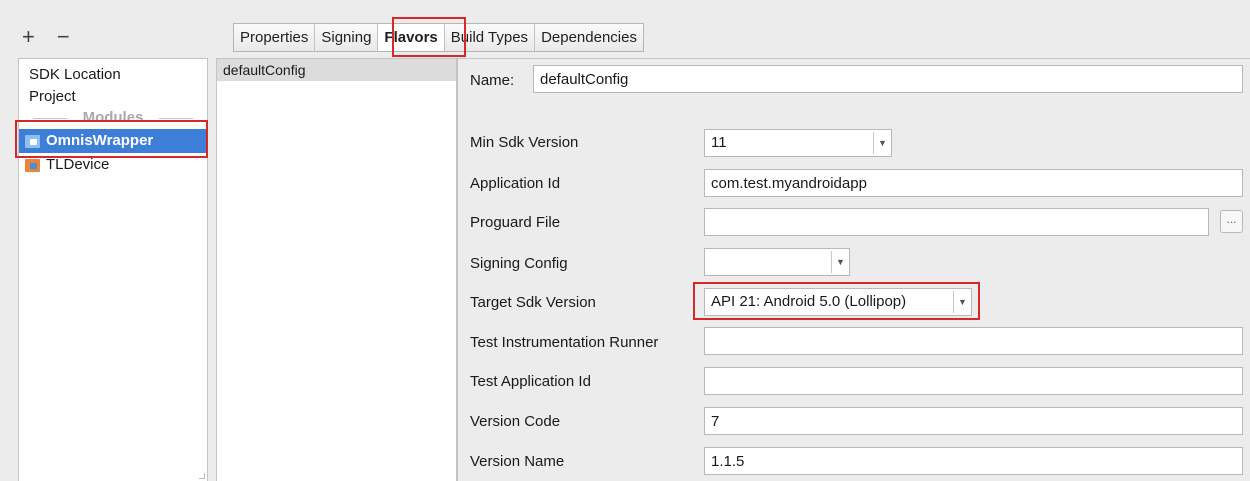 This screenshot has width=1250, height=481. I want to click on sidebar-item-project: Project, so click(113, 97).